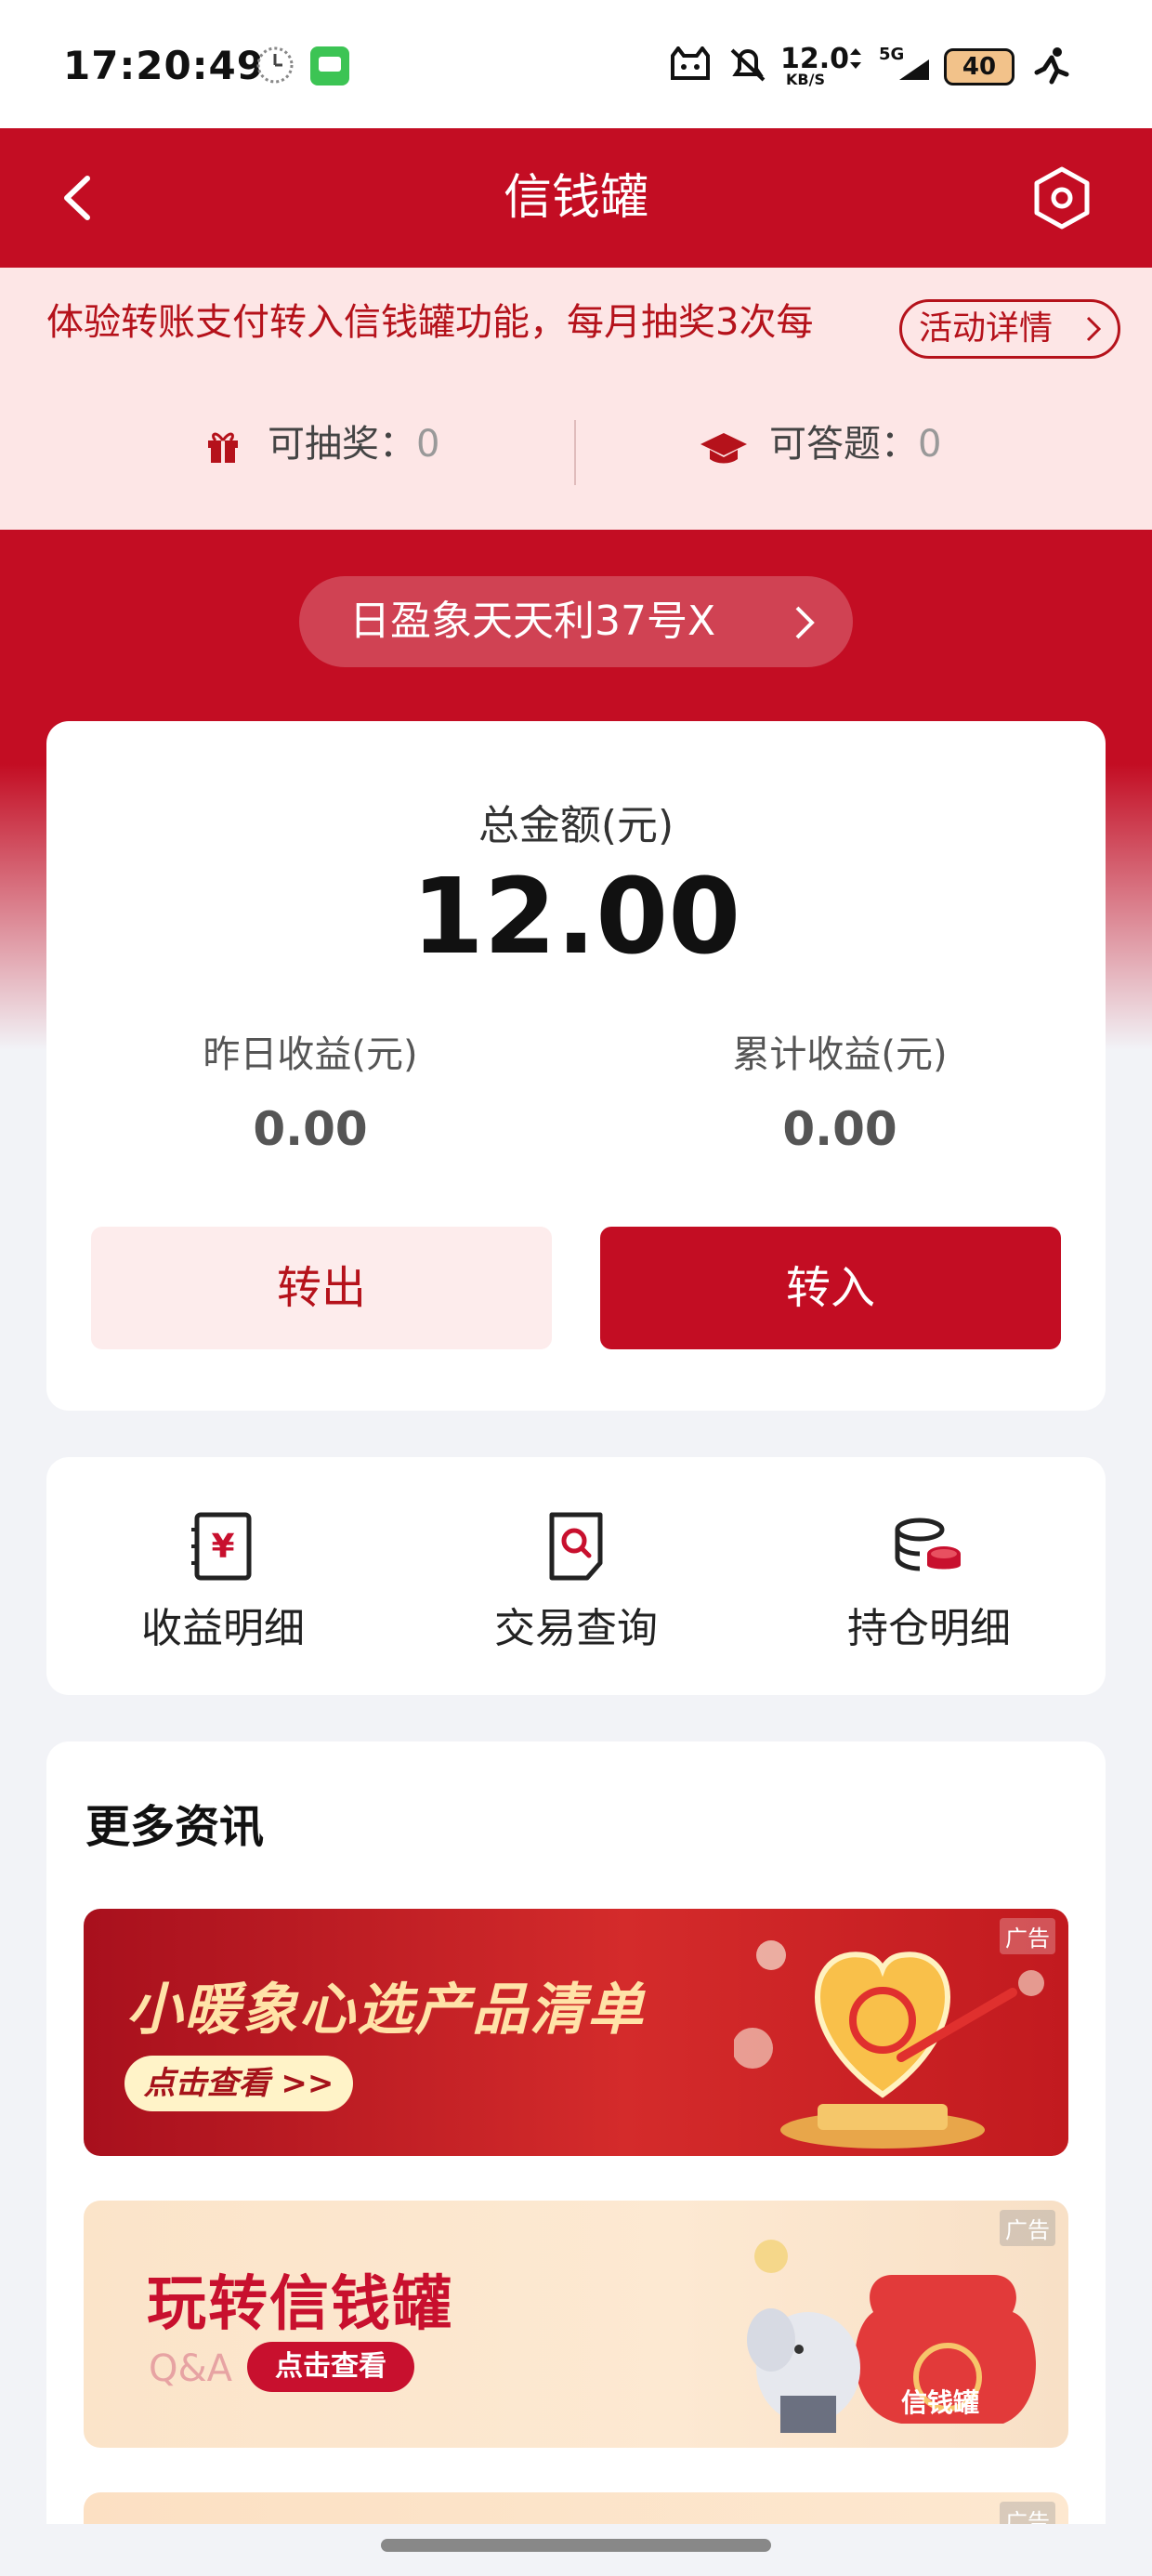 The width and height of the screenshot is (1152, 2576). What do you see at coordinates (929, 1628) in the screenshot?
I see `tool-label: 持仓明细` at bounding box center [929, 1628].